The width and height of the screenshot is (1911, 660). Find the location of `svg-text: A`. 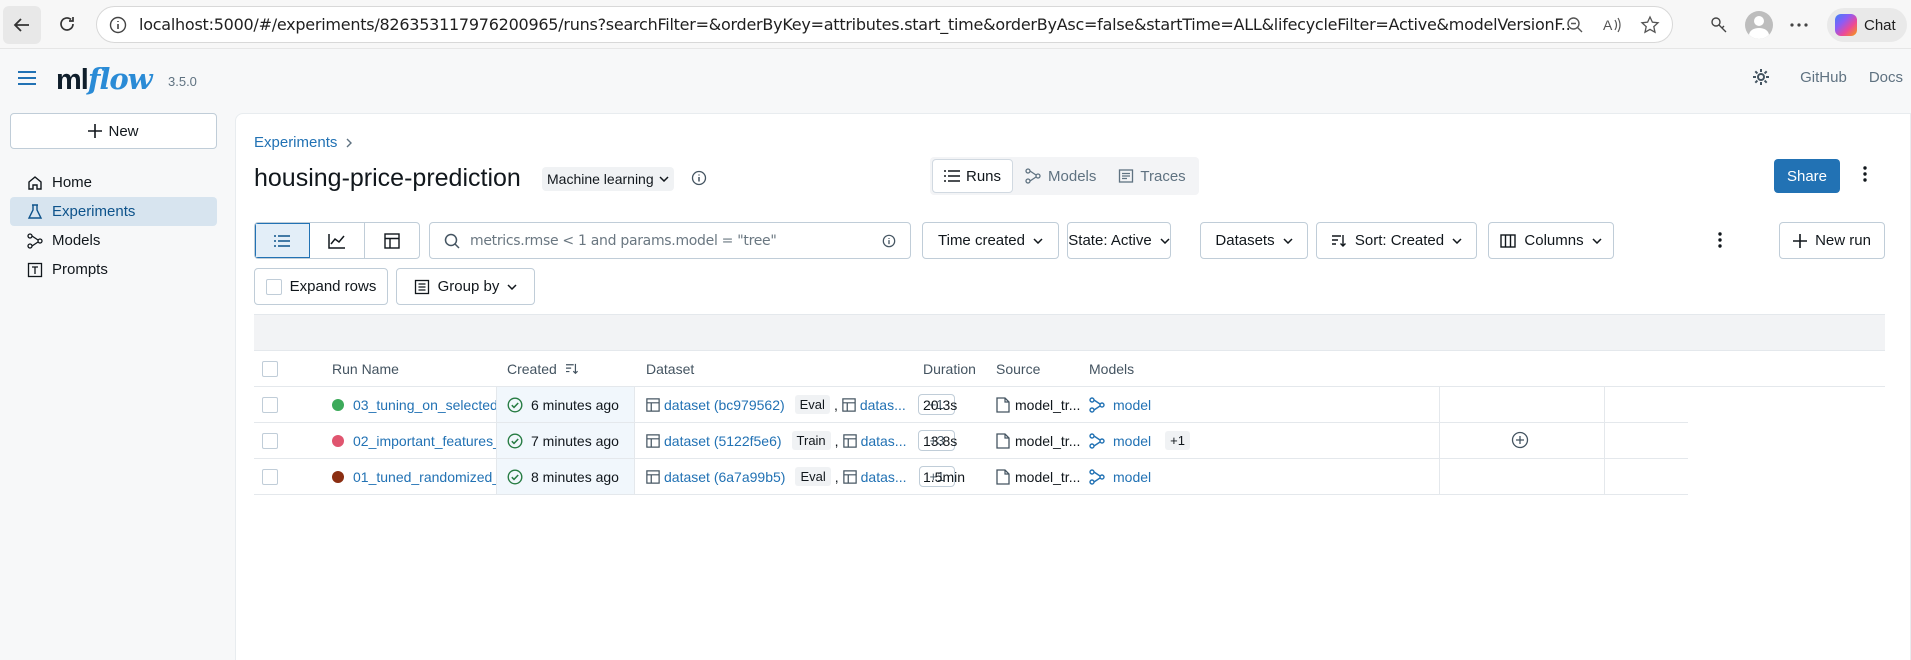

svg-text: A is located at coordinates (1608, 25).